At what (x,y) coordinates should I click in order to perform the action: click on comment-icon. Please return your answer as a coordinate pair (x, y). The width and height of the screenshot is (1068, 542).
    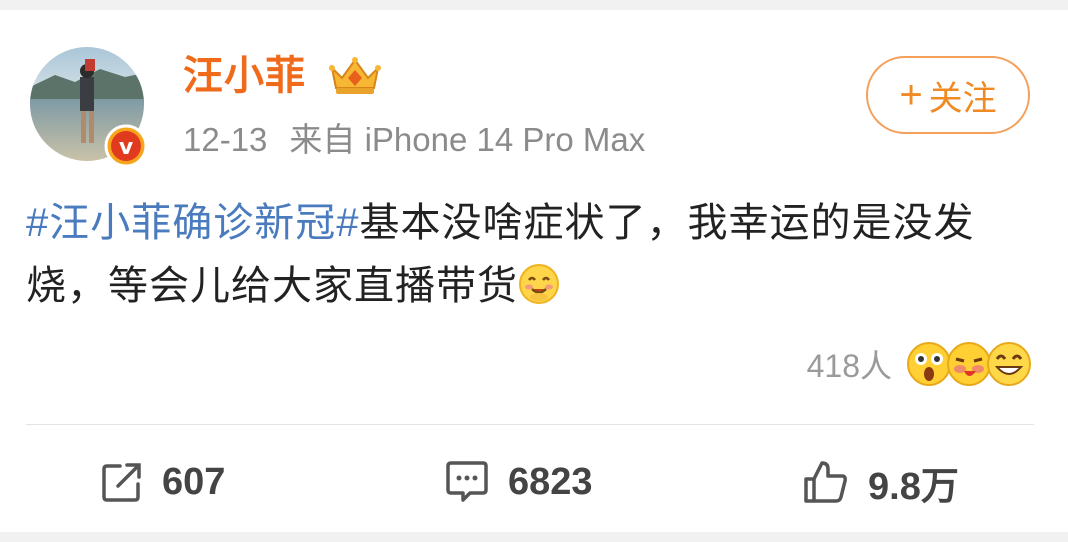
    Looking at the image, I should click on (467, 481).